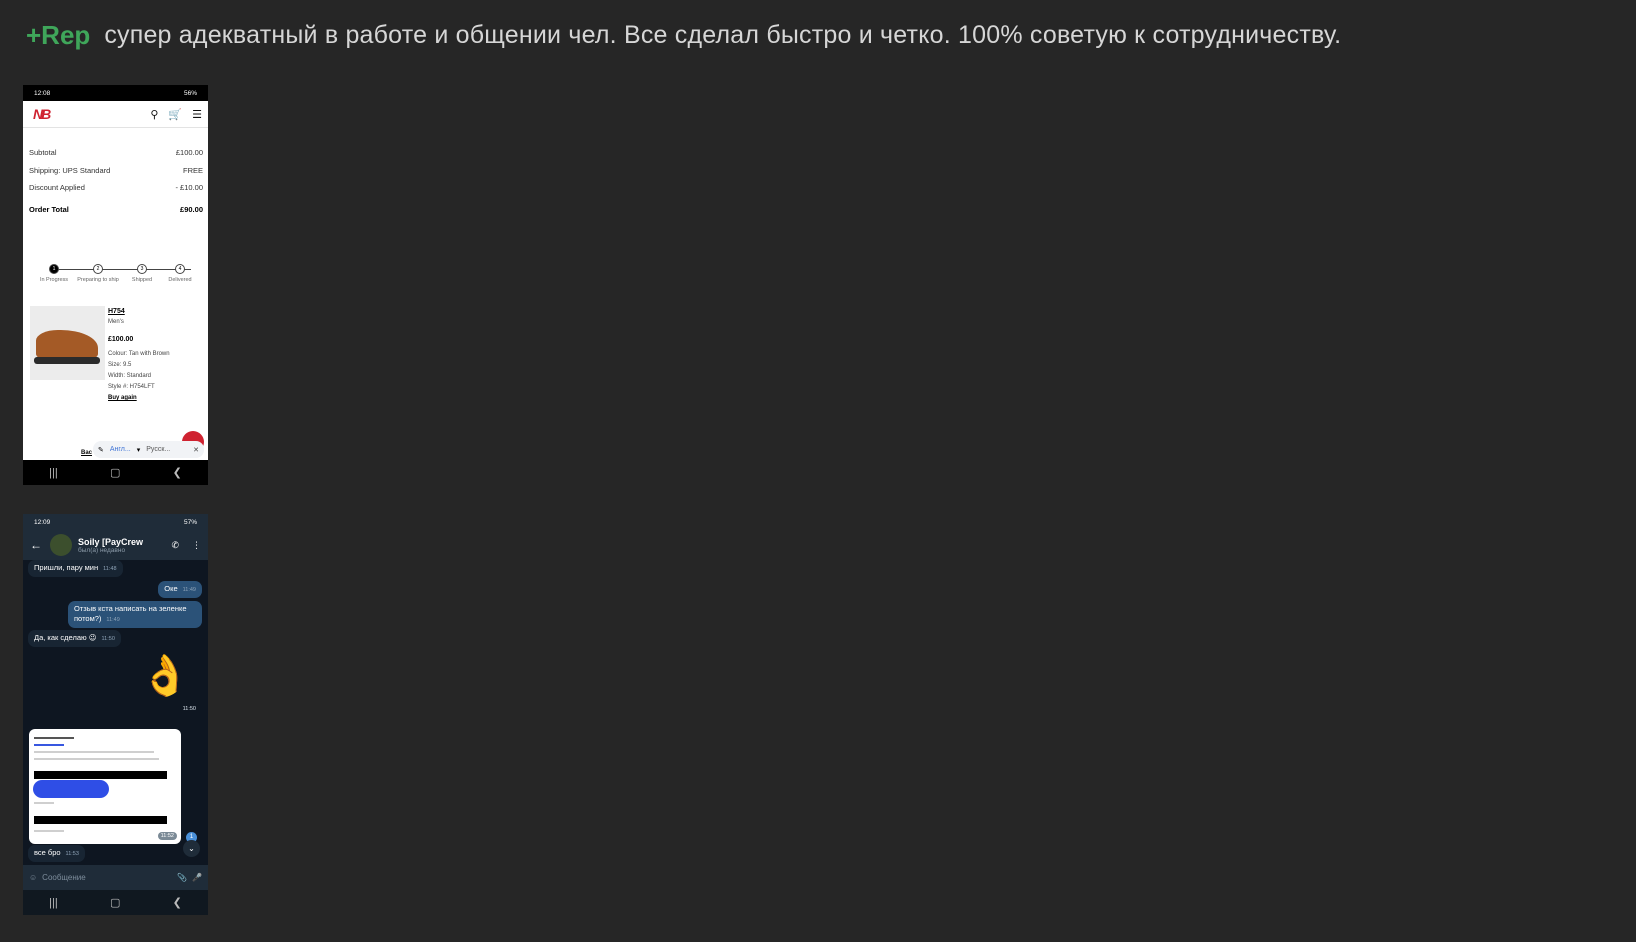 The image size is (1636, 942). I want to click on status-bar: 12:08 56%, so click(115, 93).